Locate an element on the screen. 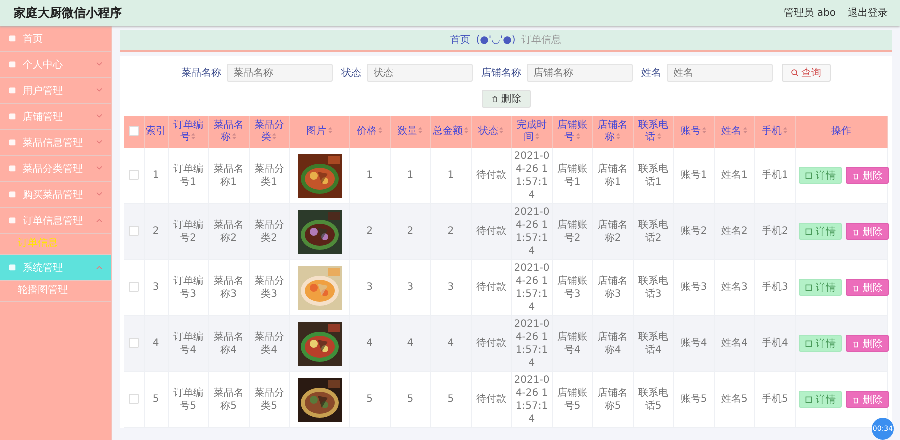  table-cell: 账号2 is located at coordinates (694, 232).